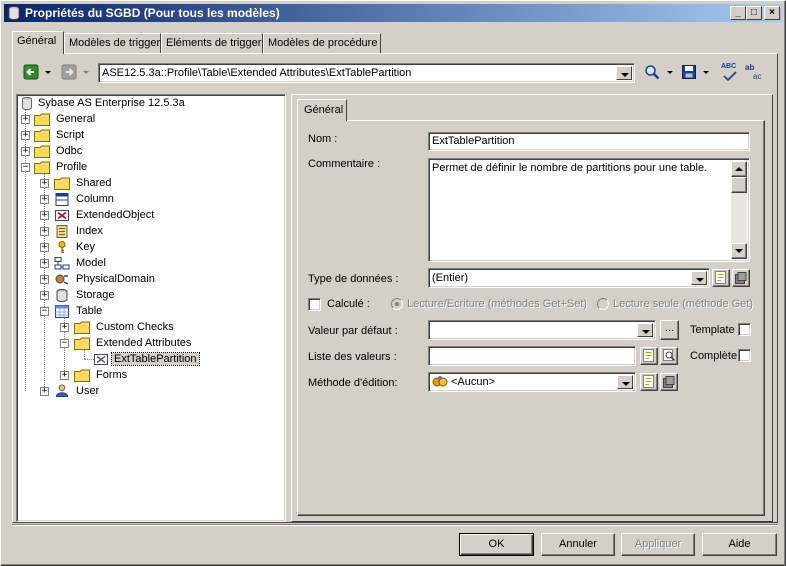  What do you see at coordinates (322, 43) in the screenshot?
I see `tab-procedure-templates: Modèles de procédure` at bounding box center [322, 43].